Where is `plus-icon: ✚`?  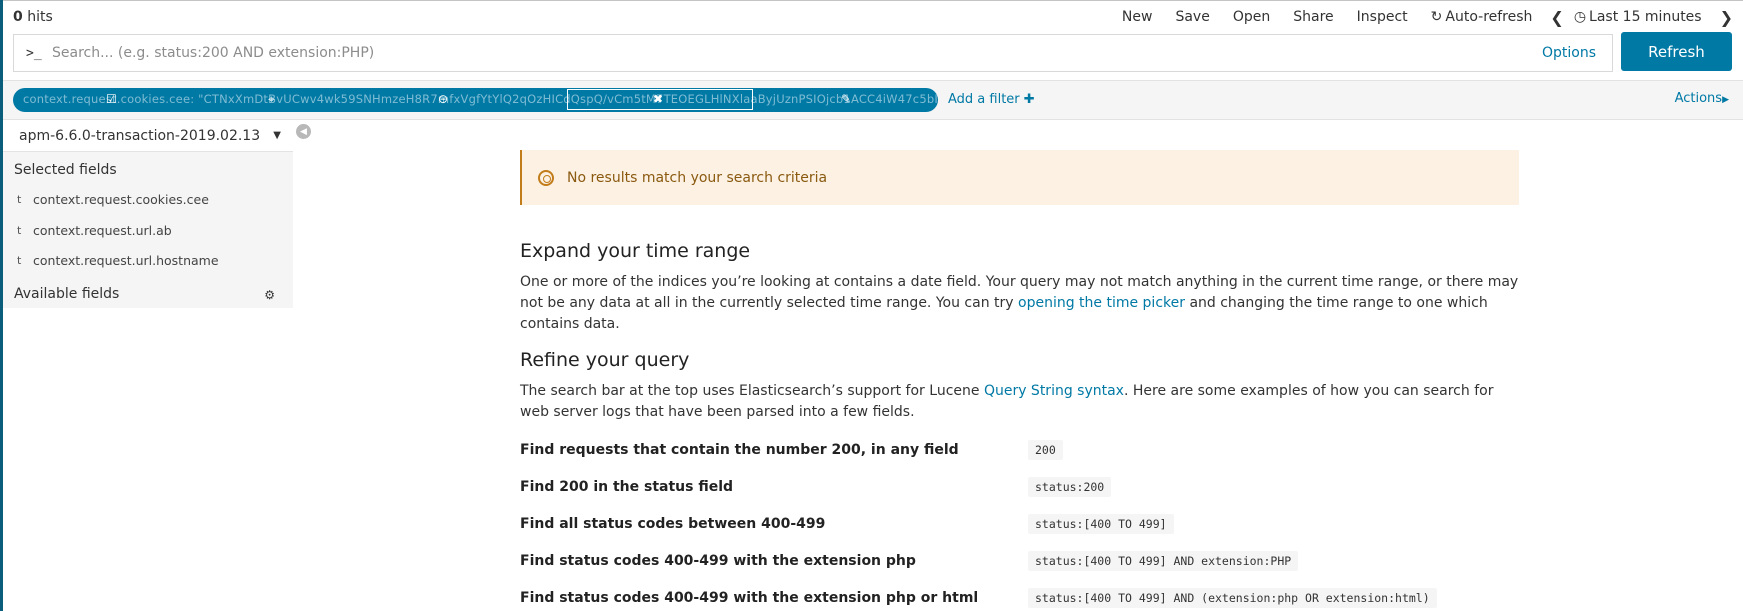
plus-icon: ✚ is located at coordinates (1029, 99).